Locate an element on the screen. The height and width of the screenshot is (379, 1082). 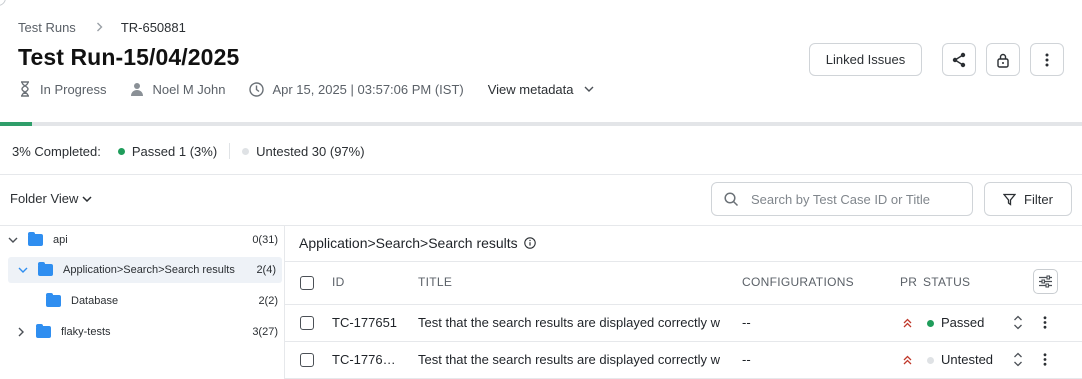
search-input is located at coordinates (856, 199).